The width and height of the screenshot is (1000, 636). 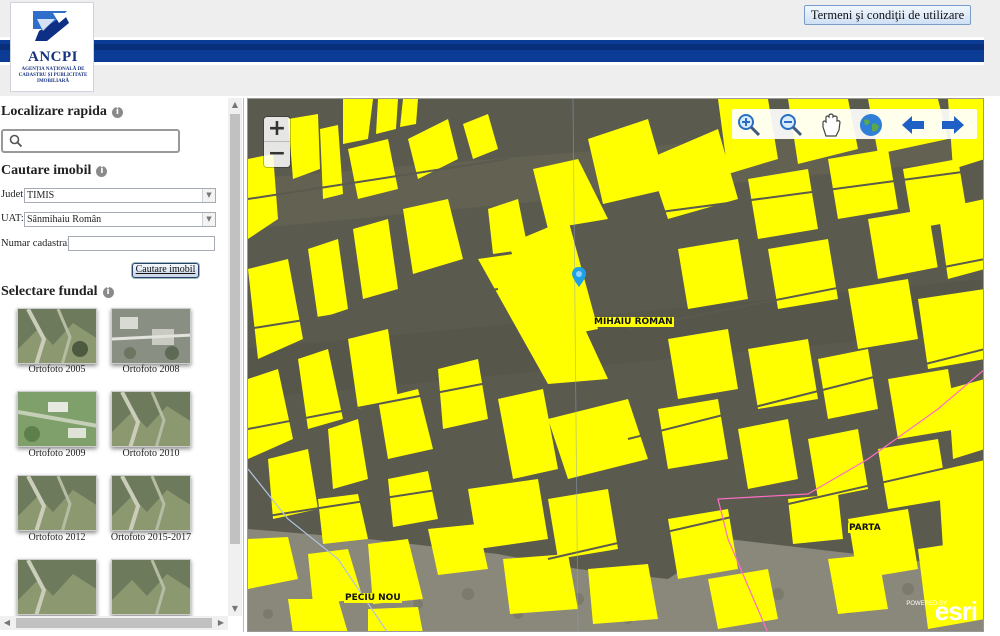 I want to click on basemap-title-text: Selectare fundal, so click(x=49, y=291).